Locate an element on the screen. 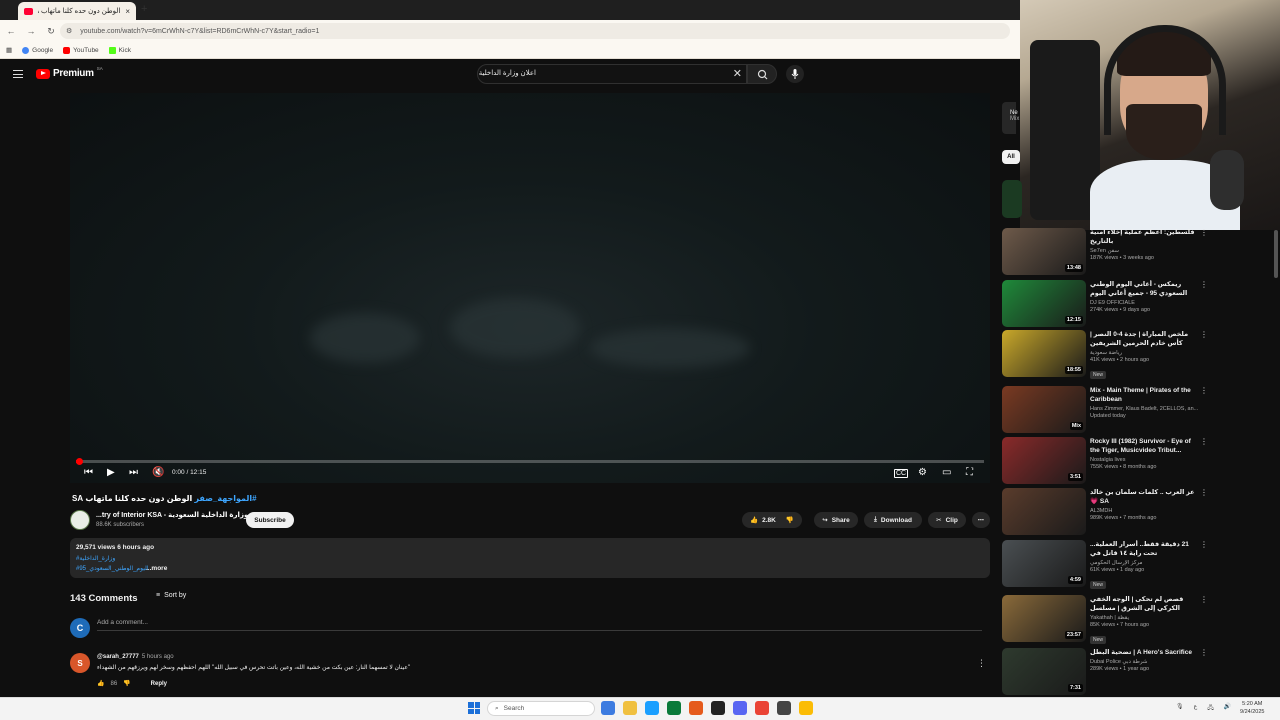  video-thumbnail: 7:31 is located at coordinates (1044, 671).